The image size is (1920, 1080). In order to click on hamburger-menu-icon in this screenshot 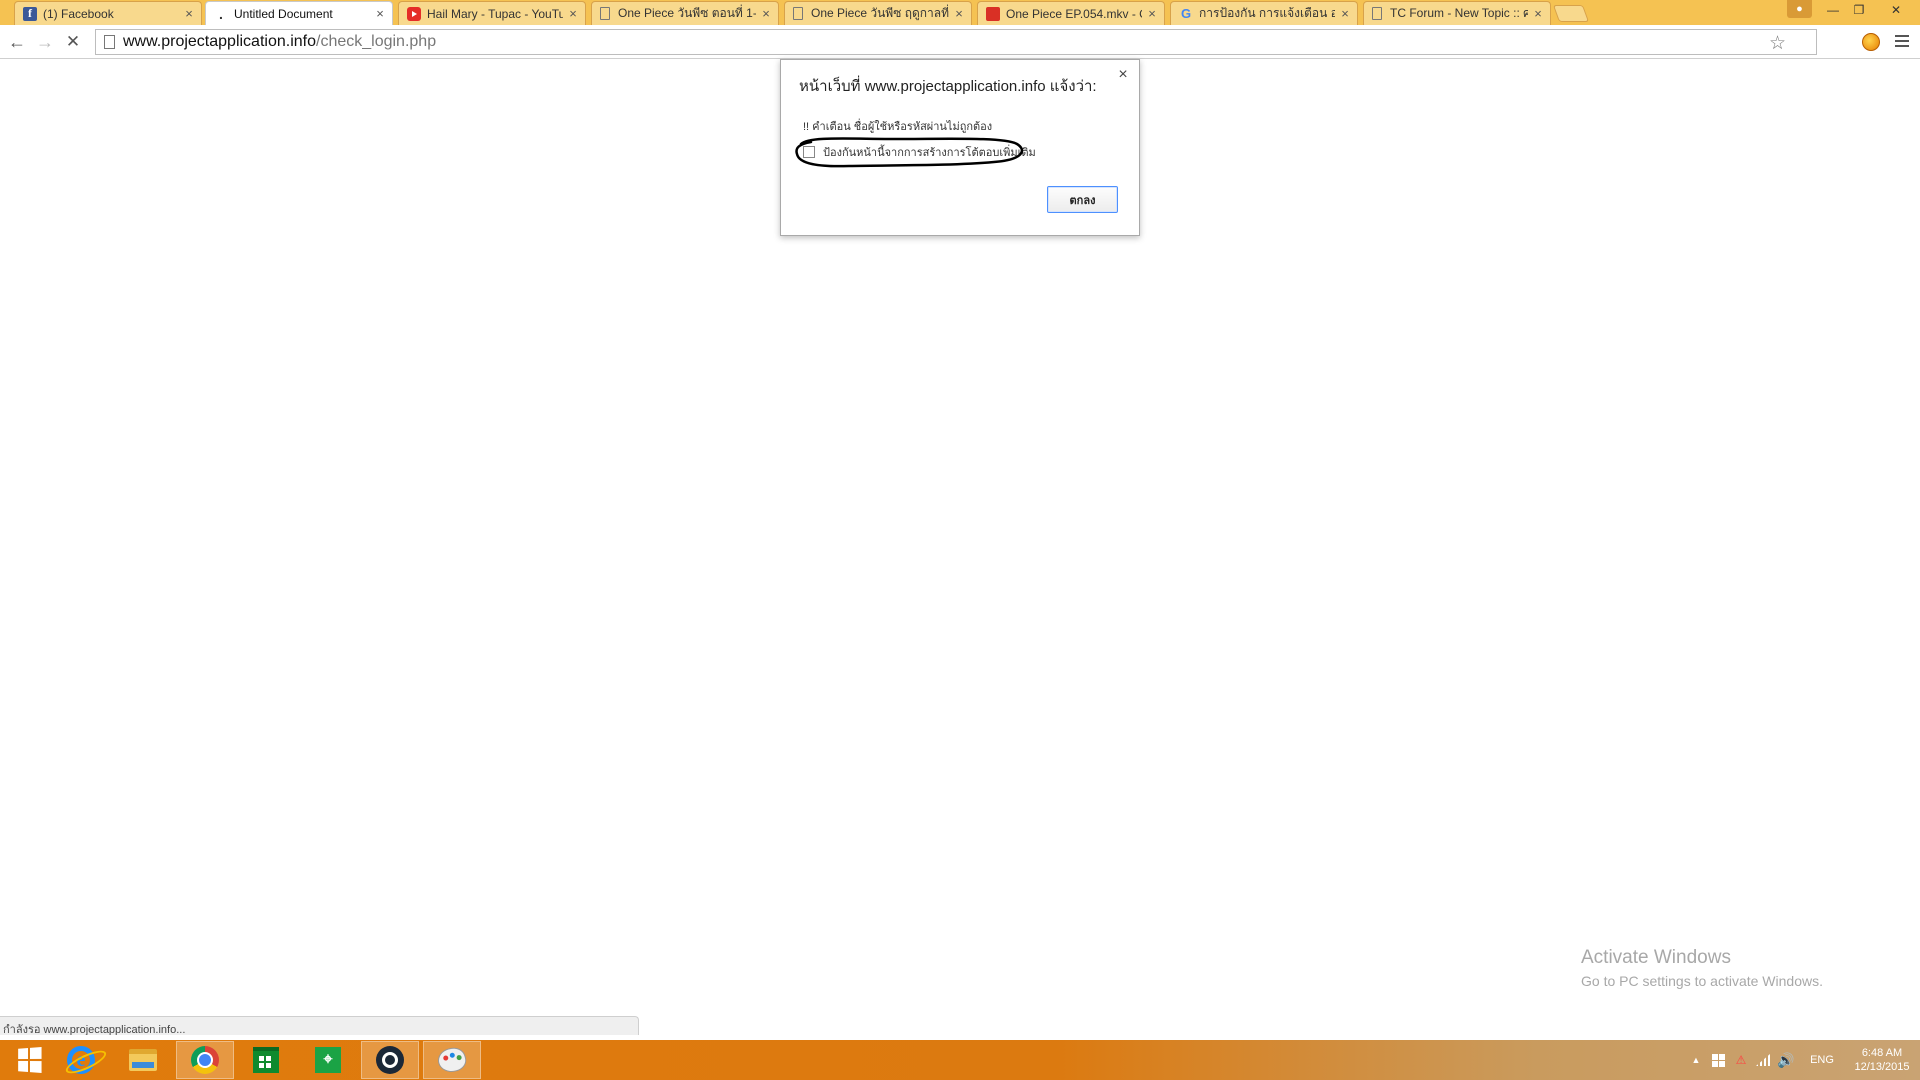, I will do `click(1902, 41)`.